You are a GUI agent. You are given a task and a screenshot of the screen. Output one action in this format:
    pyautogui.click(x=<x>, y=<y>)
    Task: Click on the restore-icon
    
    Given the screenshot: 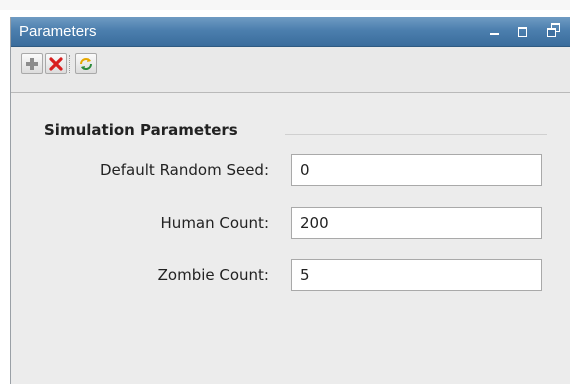 What is the action you would take?
    pyautogui.click(x=556, y=30)
    